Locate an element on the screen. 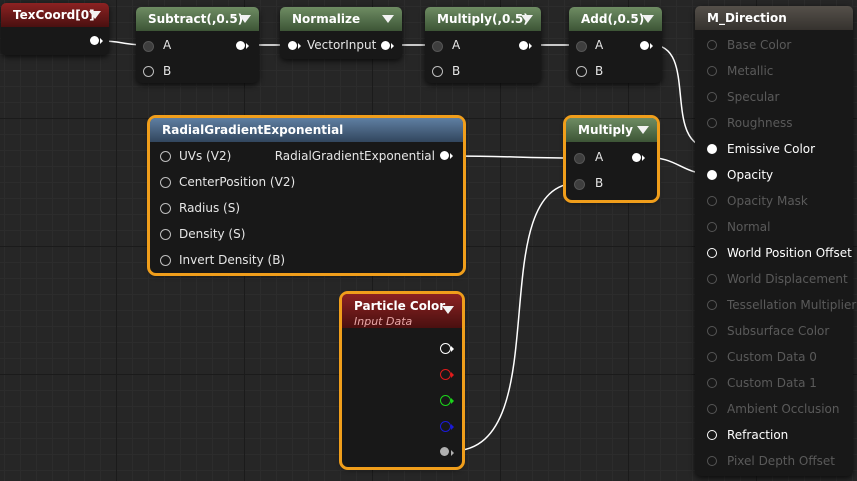 The width and height of the screenshot is (857, 481). multiply-half-header: Multiply(,0.5) is located at coordinates (483, 19).